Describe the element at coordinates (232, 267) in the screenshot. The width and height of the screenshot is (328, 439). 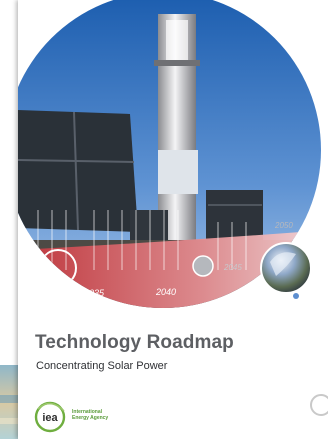
I see `timeline-year-2045: 2045` at that location.